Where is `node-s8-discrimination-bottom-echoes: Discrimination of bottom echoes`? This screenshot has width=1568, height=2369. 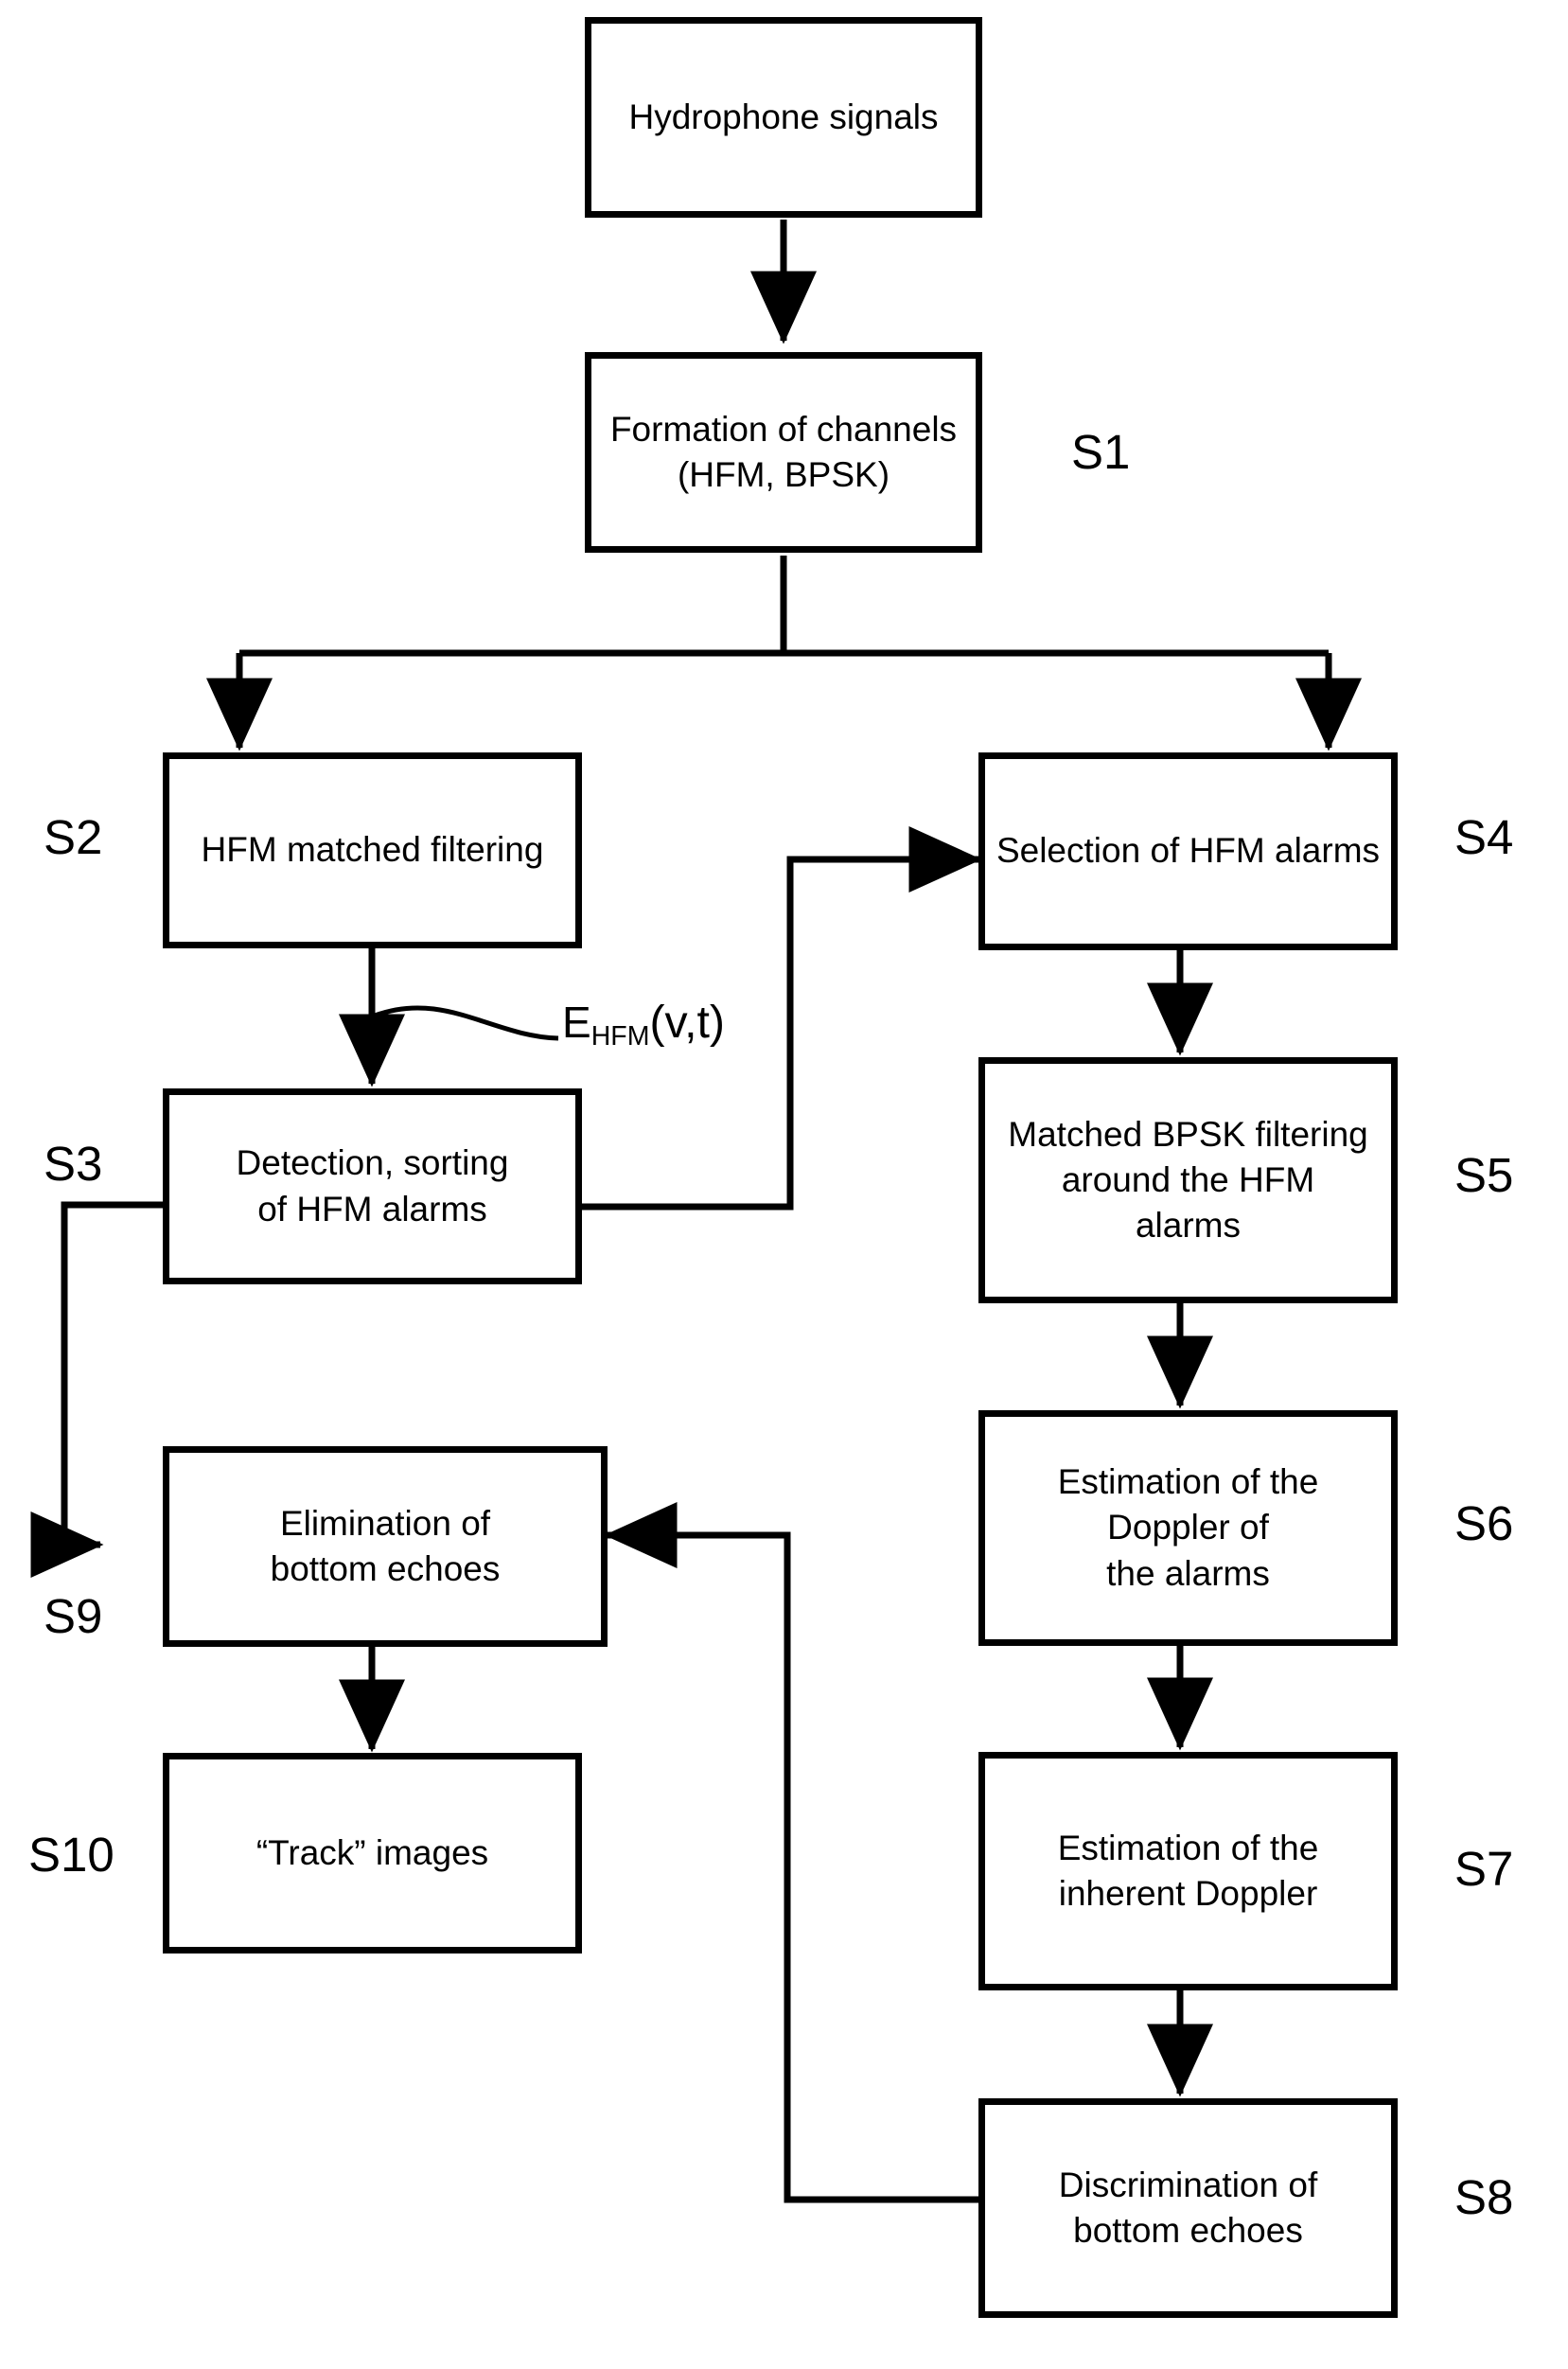
node-s8-discrimination-bottom-echoes: Discrimination of bottom echoes is located at coordinates (1188, 2208).